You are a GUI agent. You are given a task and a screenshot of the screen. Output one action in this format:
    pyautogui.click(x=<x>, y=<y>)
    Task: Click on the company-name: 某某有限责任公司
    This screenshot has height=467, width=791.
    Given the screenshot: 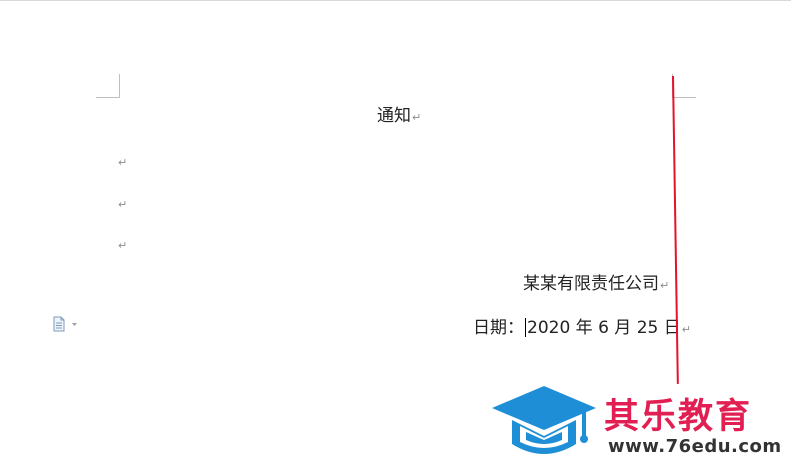 What is the action you would take?
    pyautogui.click(x=591, y=284)
    